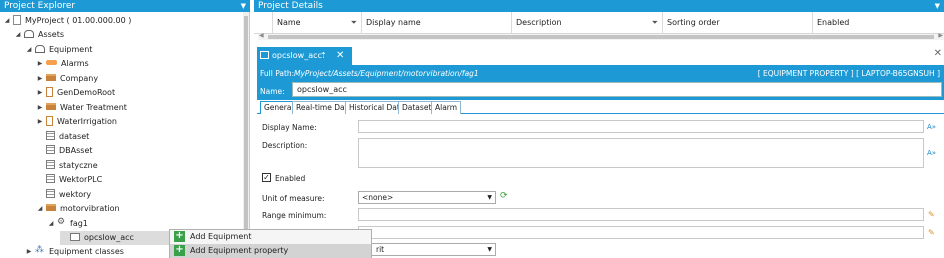  Describe the element at coordinates (587, 23) in the screenshot. I see `column-header-description: Description ⏷` at that location.